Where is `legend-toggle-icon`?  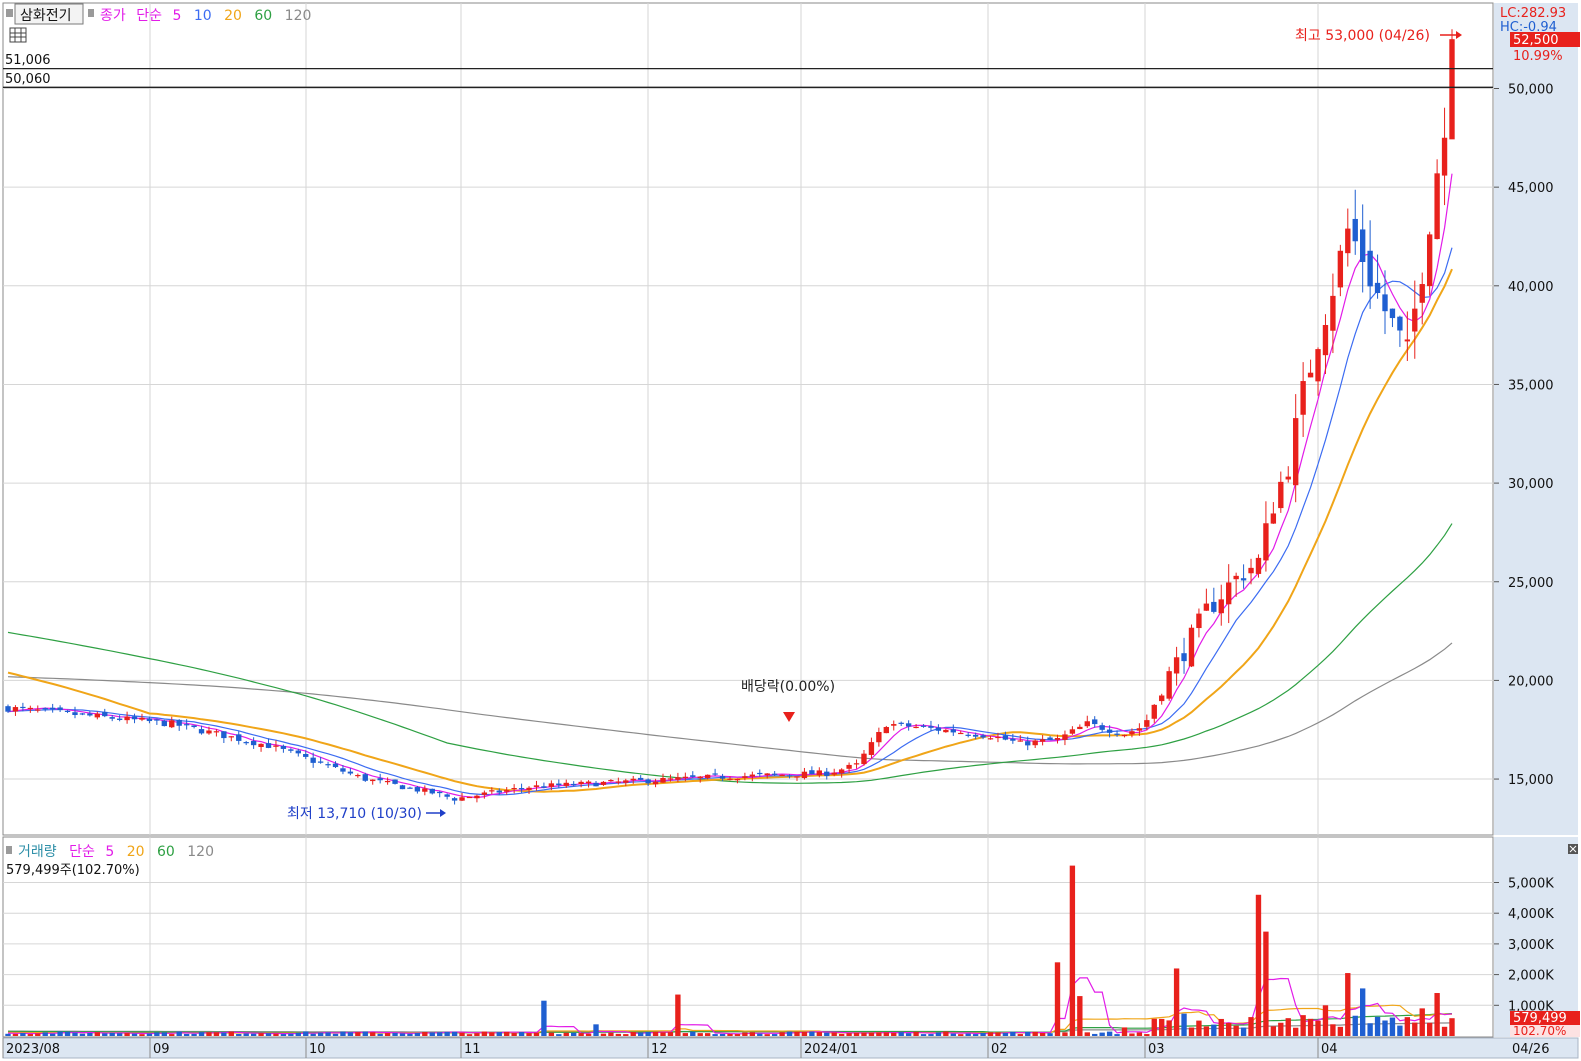
legend-toggle-icon is located at coordinates (9, 13).